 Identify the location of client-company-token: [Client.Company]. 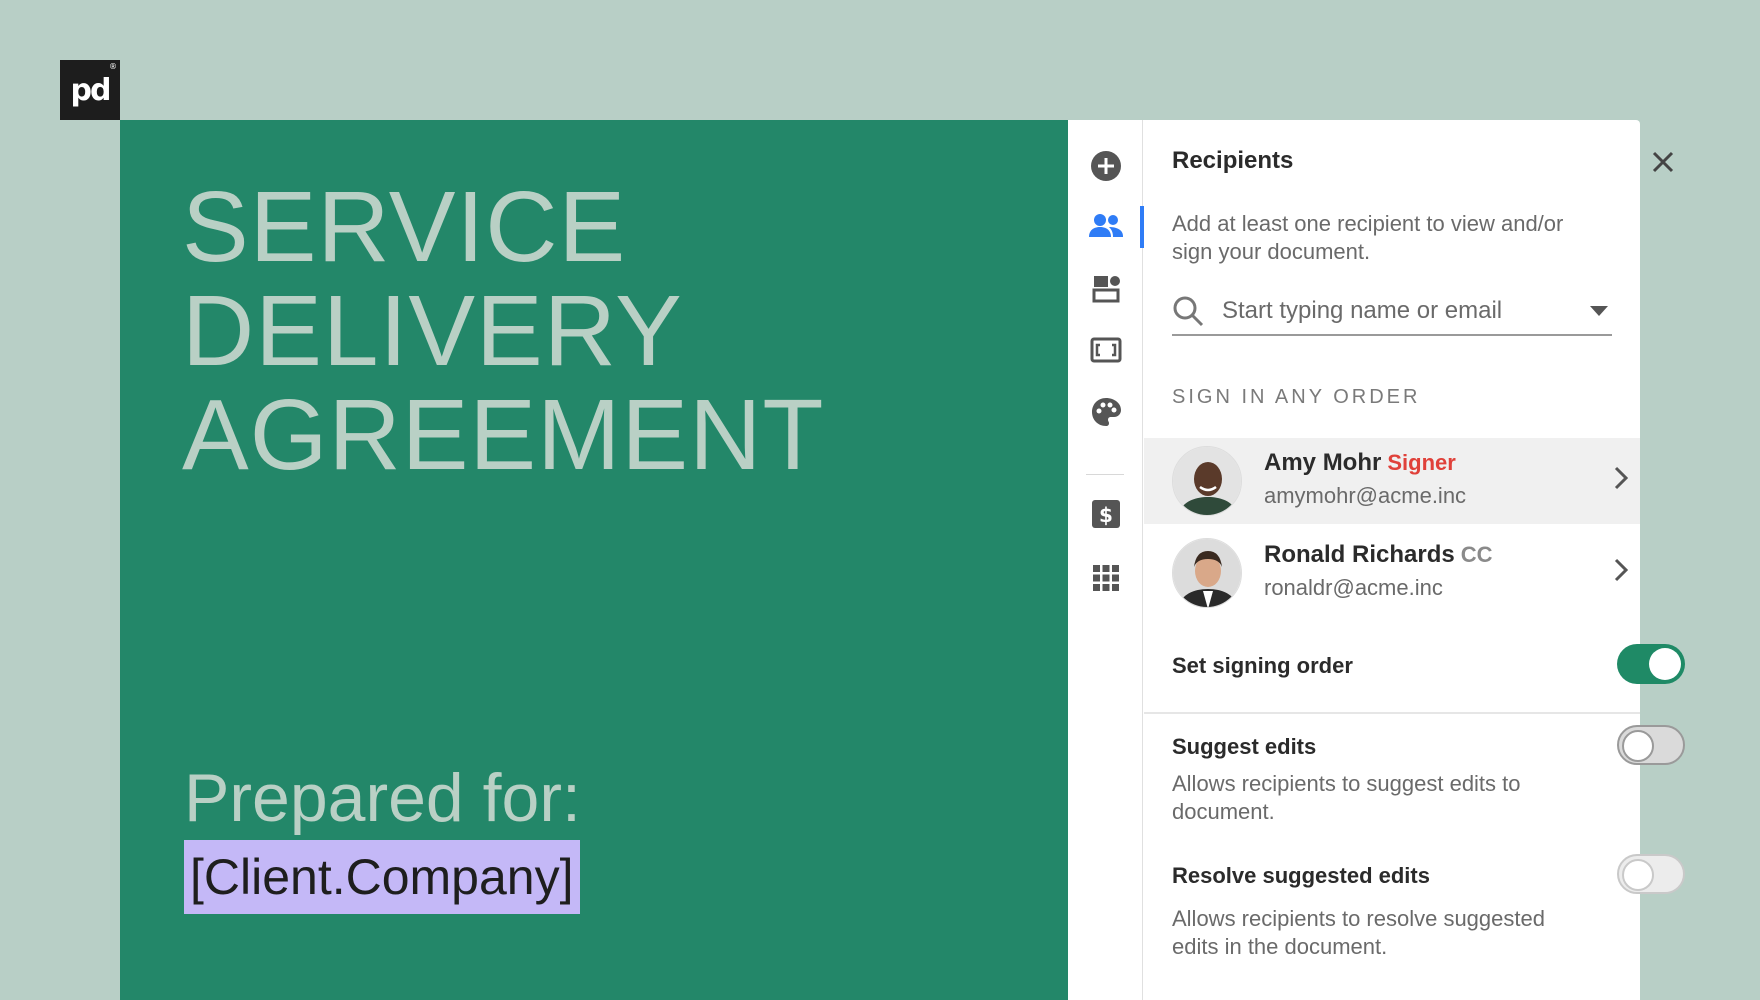
(382, 877).